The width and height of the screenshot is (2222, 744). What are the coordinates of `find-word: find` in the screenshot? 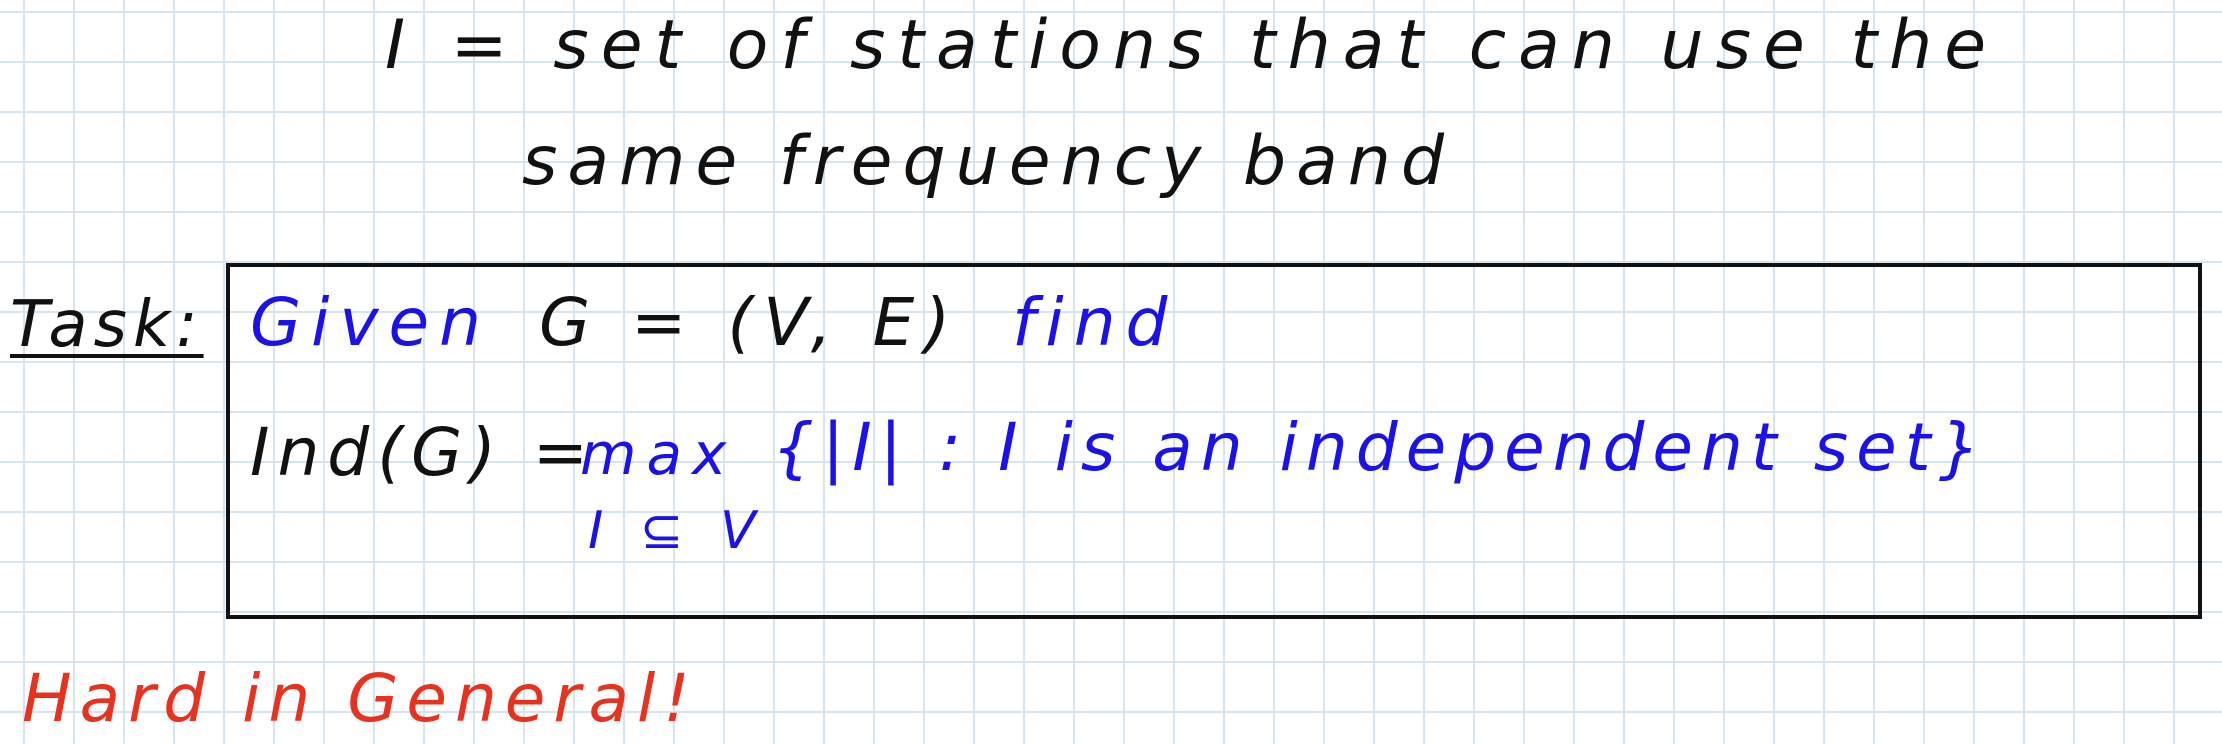 It's located at (1095, 322).